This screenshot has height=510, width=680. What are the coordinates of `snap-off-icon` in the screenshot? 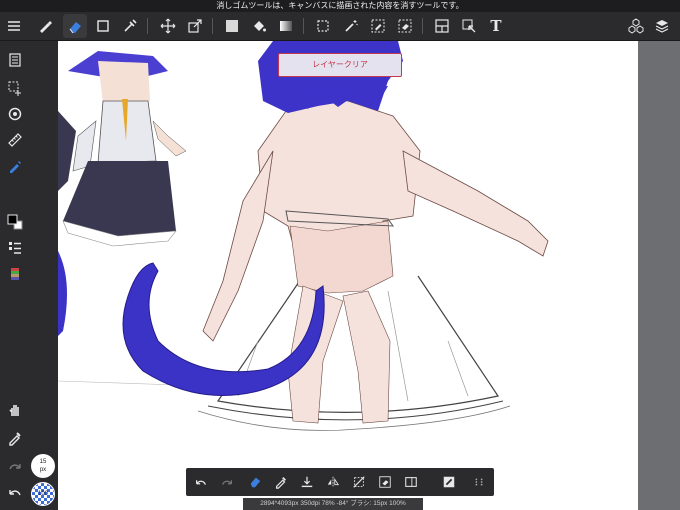 It's located at (359, 482).